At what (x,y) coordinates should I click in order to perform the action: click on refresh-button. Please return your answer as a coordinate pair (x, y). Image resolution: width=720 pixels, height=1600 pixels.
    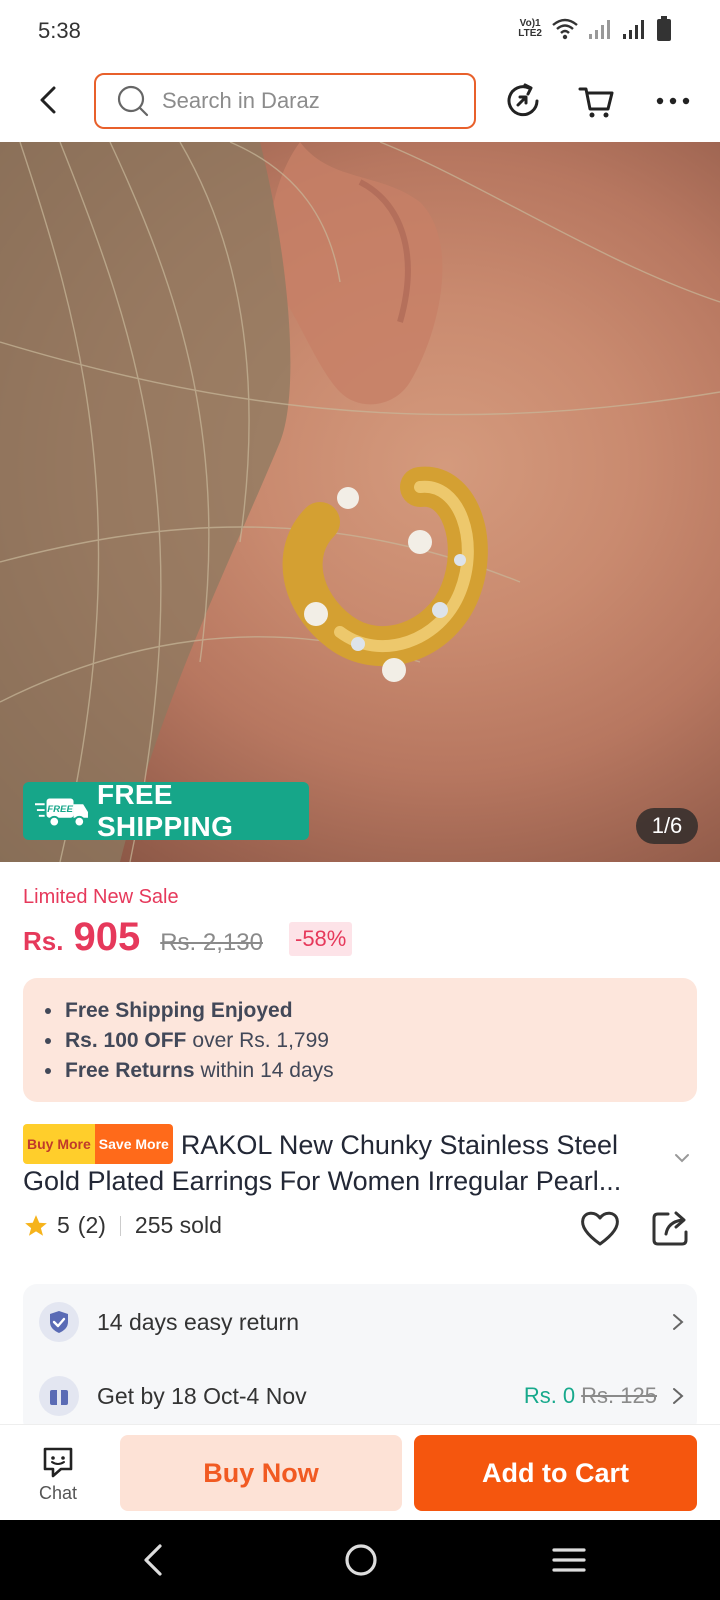
    Looking at the image, I should click on (523, 101).